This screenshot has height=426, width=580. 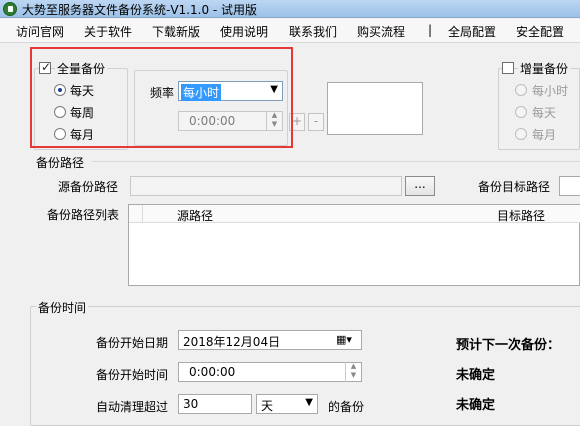 What do you see at coordinates (132, 407) in the screenshot?
I see `cleanup-label: 自动清理超过` at bounding box center [132, 407].